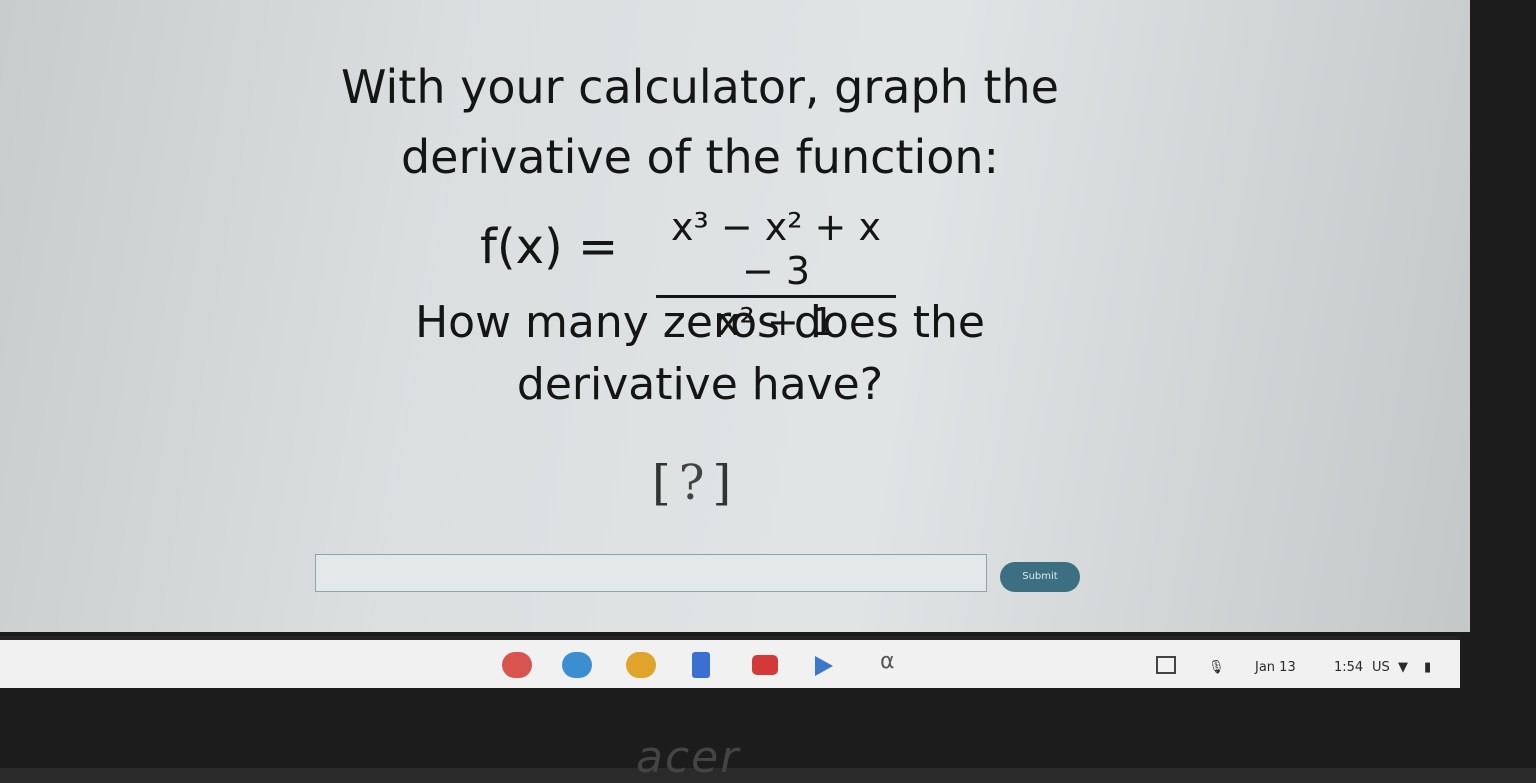 Image resolution: width=1536 pixels, height=783 pixels. What do you see at coordinates (549, 247) in the screenshot?
I see `equation-lhs: f(x) =` at bounding box center [549, 247].